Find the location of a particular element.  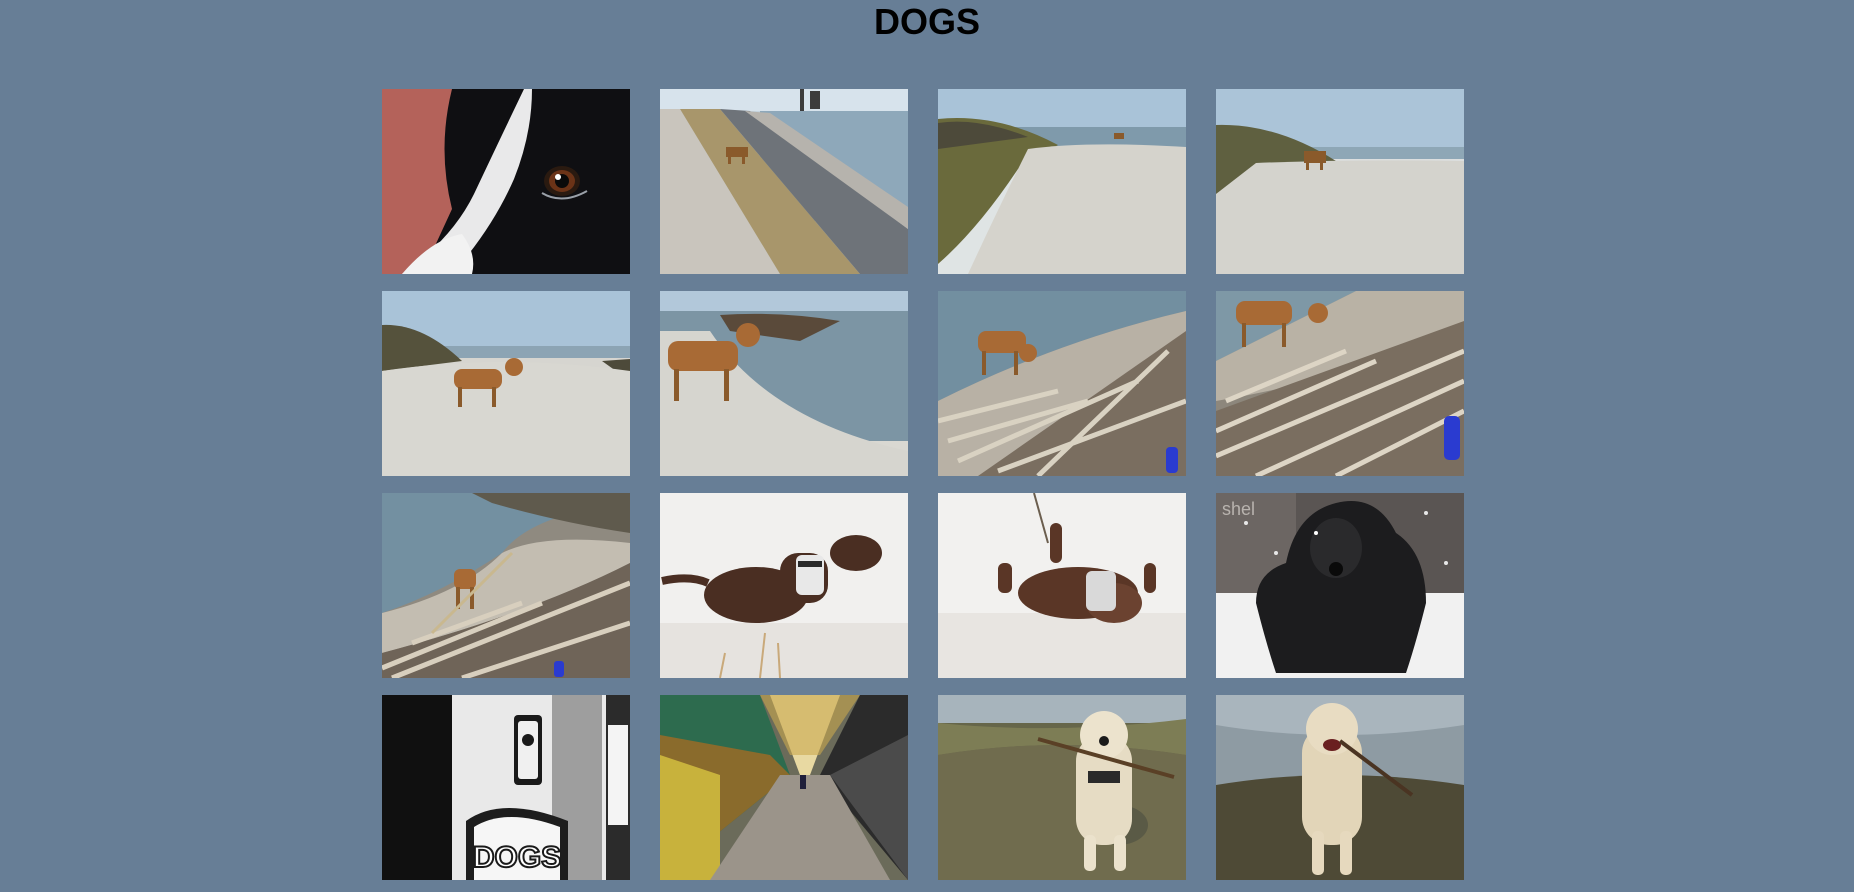

dog-standing-on-concrete-image is located at coordinates (506, 383).